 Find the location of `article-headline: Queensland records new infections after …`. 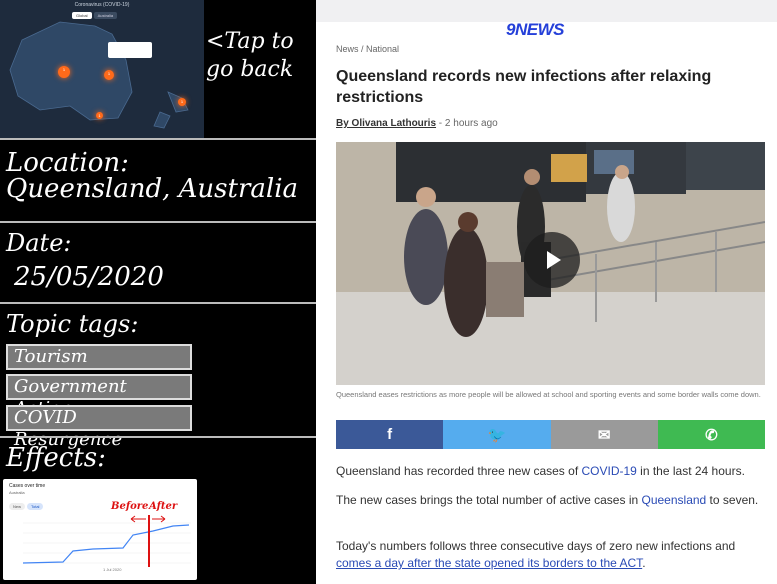

article-headline: Queensland records new infections after … is located at coordinates (524, 87).